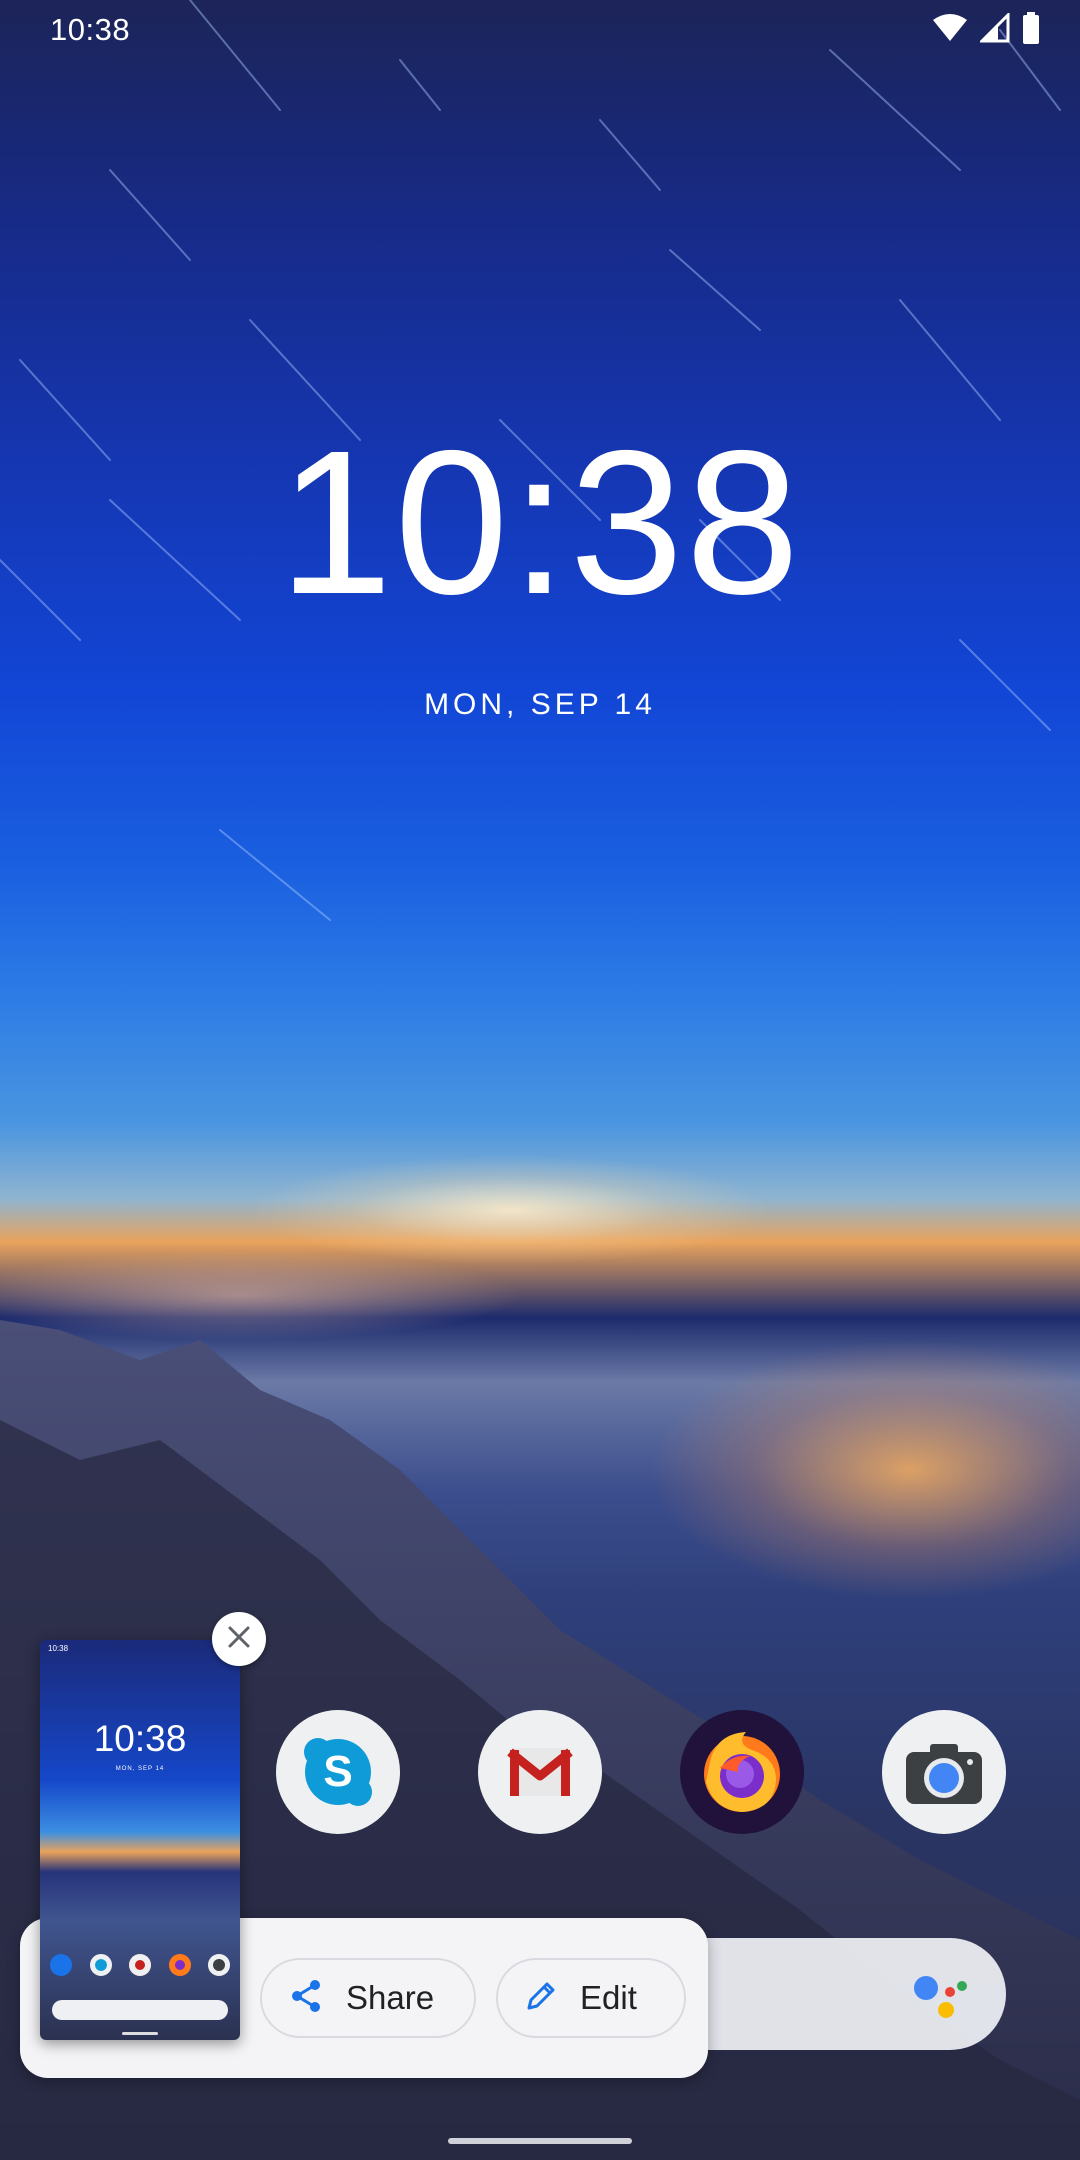 The image size is (1080, 2160). What do you see at coordinates (541, 1998) in the screenshot?
I see `pencil-icon` at bounding box center [541, 1998].